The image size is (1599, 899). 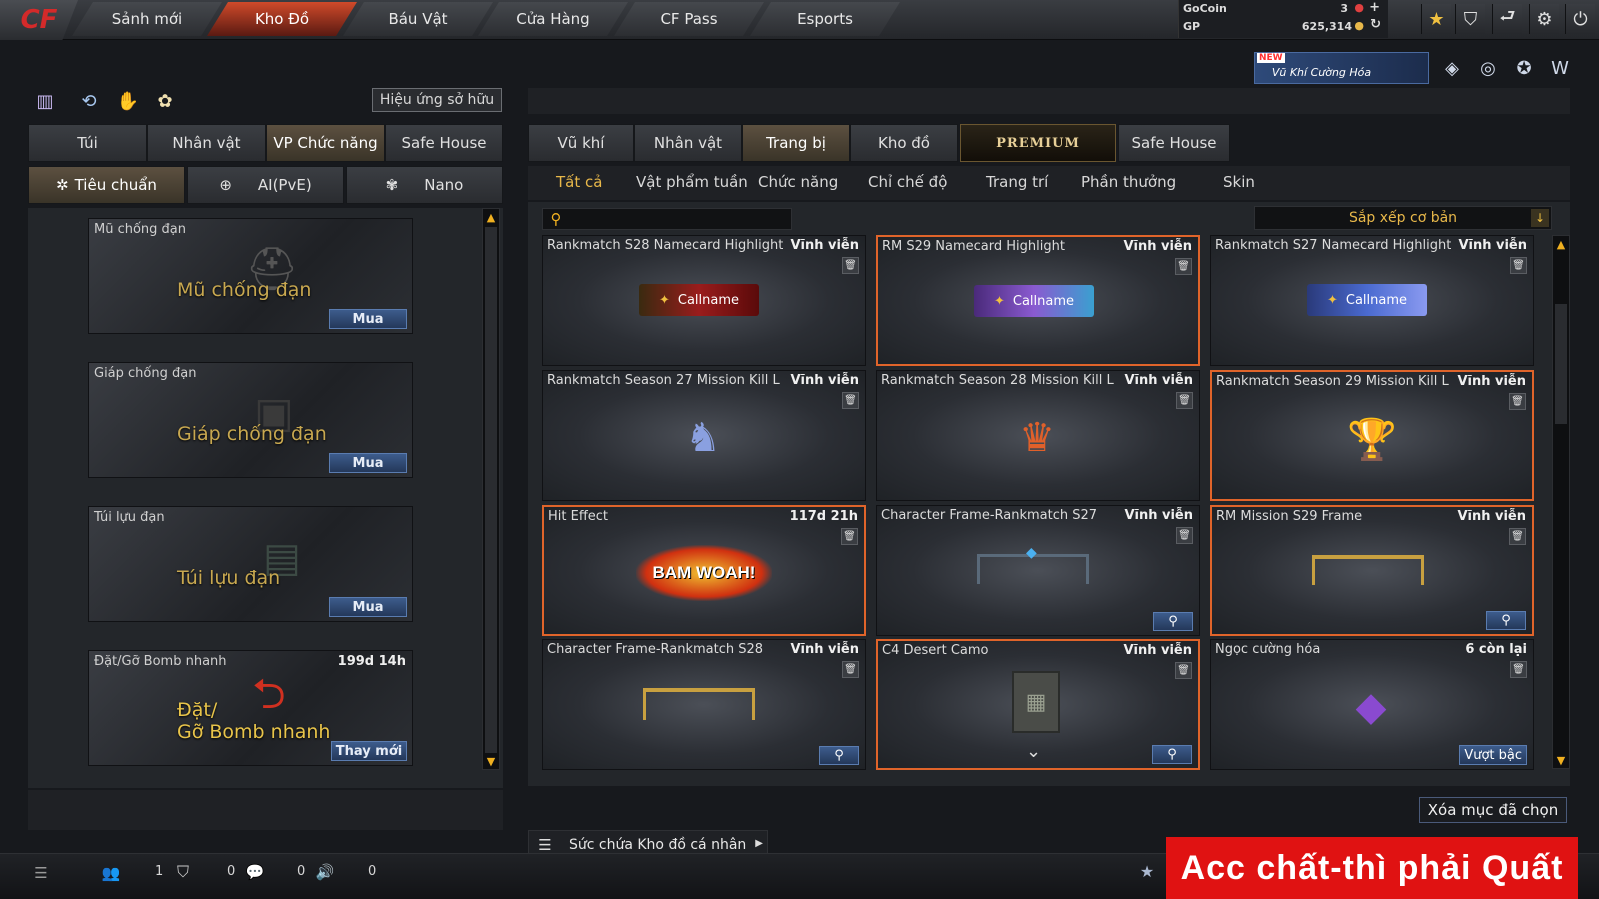 What do you see at coordinates (128, 101) in the screenshot?
I see `character-icon: ✋` at bounding box center [128, 101].